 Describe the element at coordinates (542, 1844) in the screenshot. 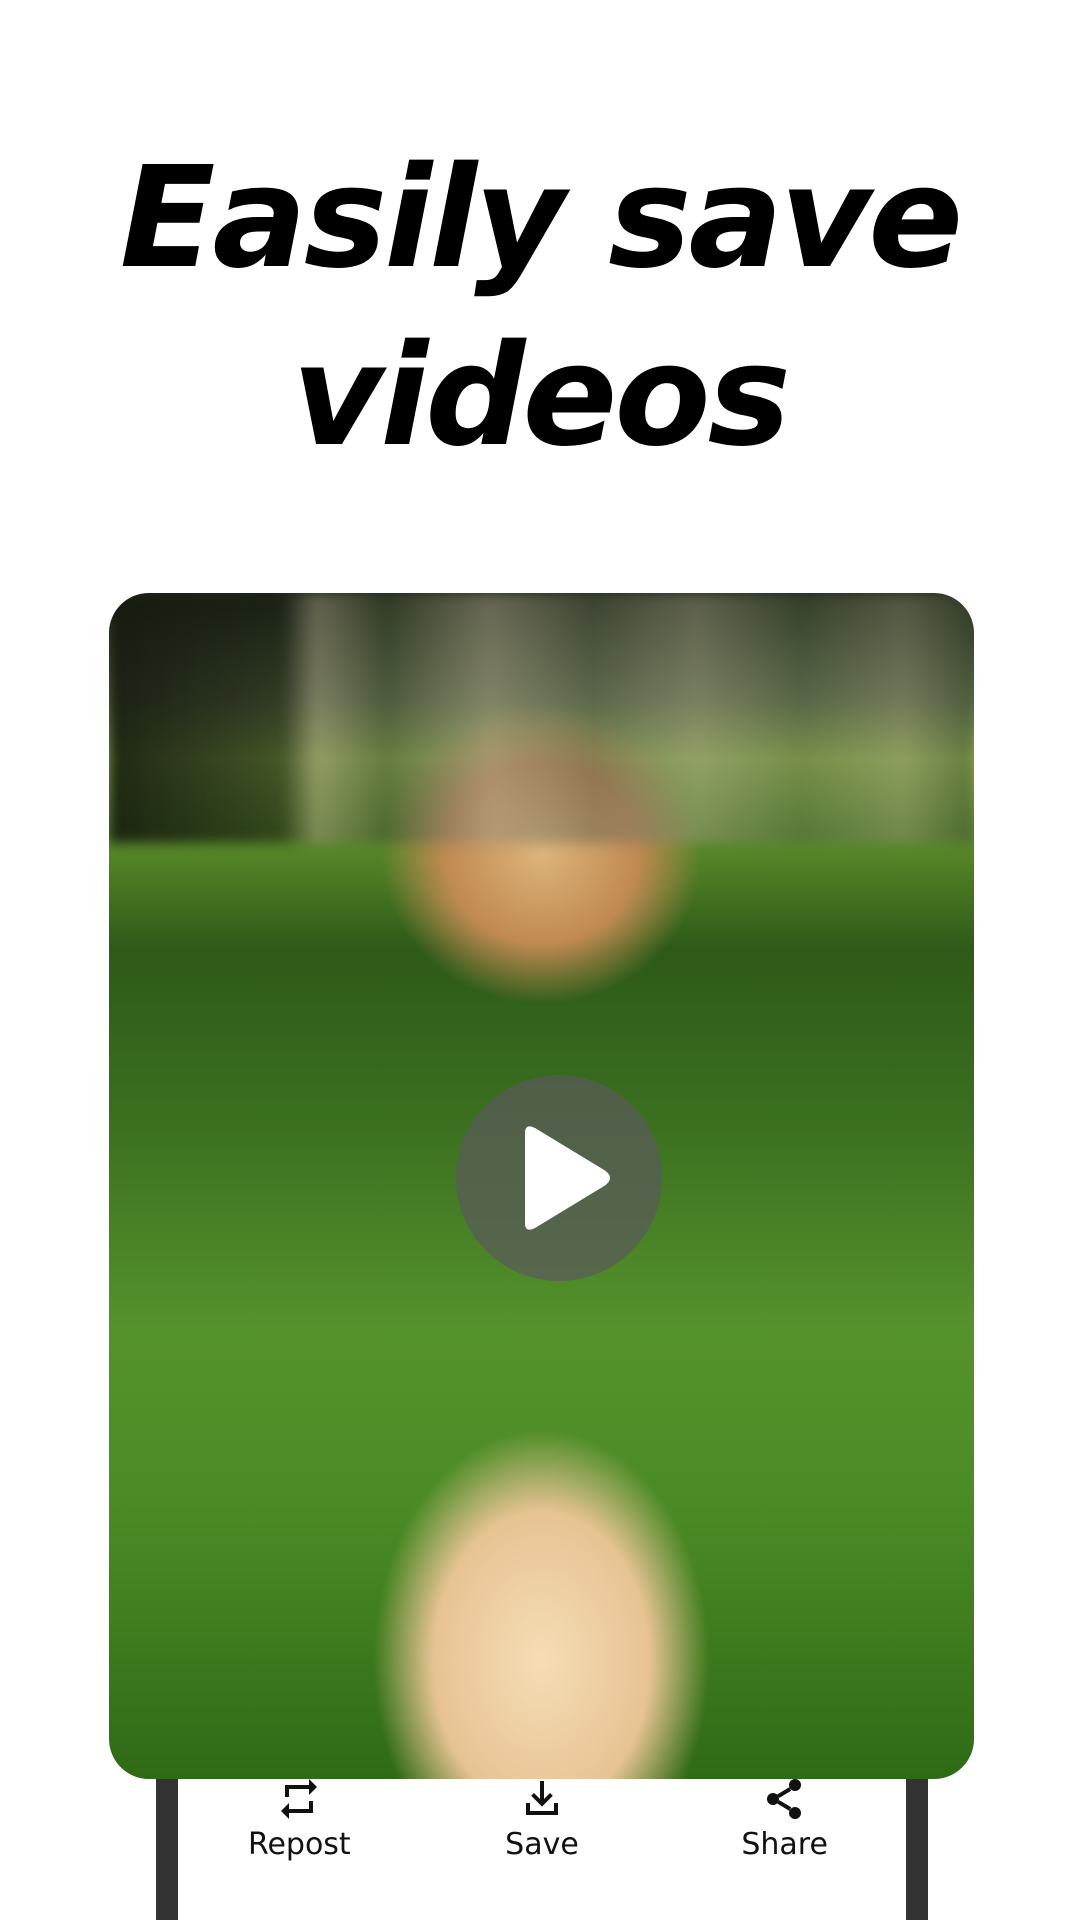

I see `save-label: Save` at that location.